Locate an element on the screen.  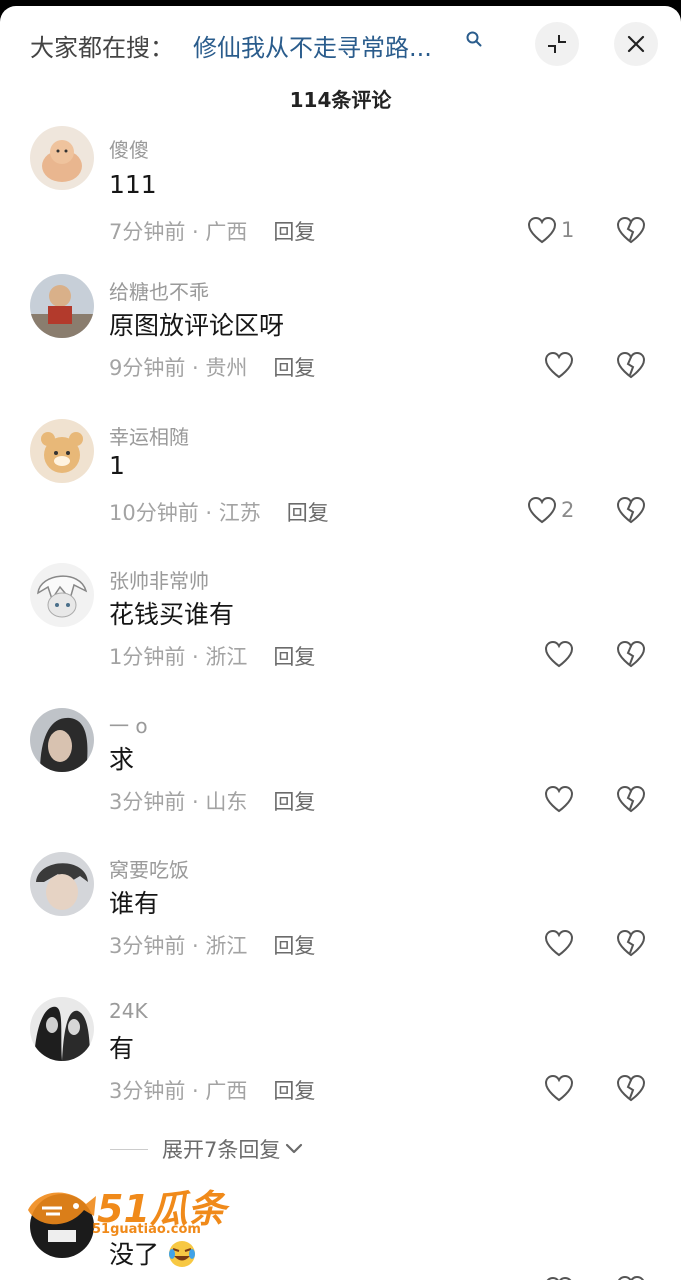
comment-meta: 1分钟前 · 浙江 回复 is located at coordinates (212, 657).